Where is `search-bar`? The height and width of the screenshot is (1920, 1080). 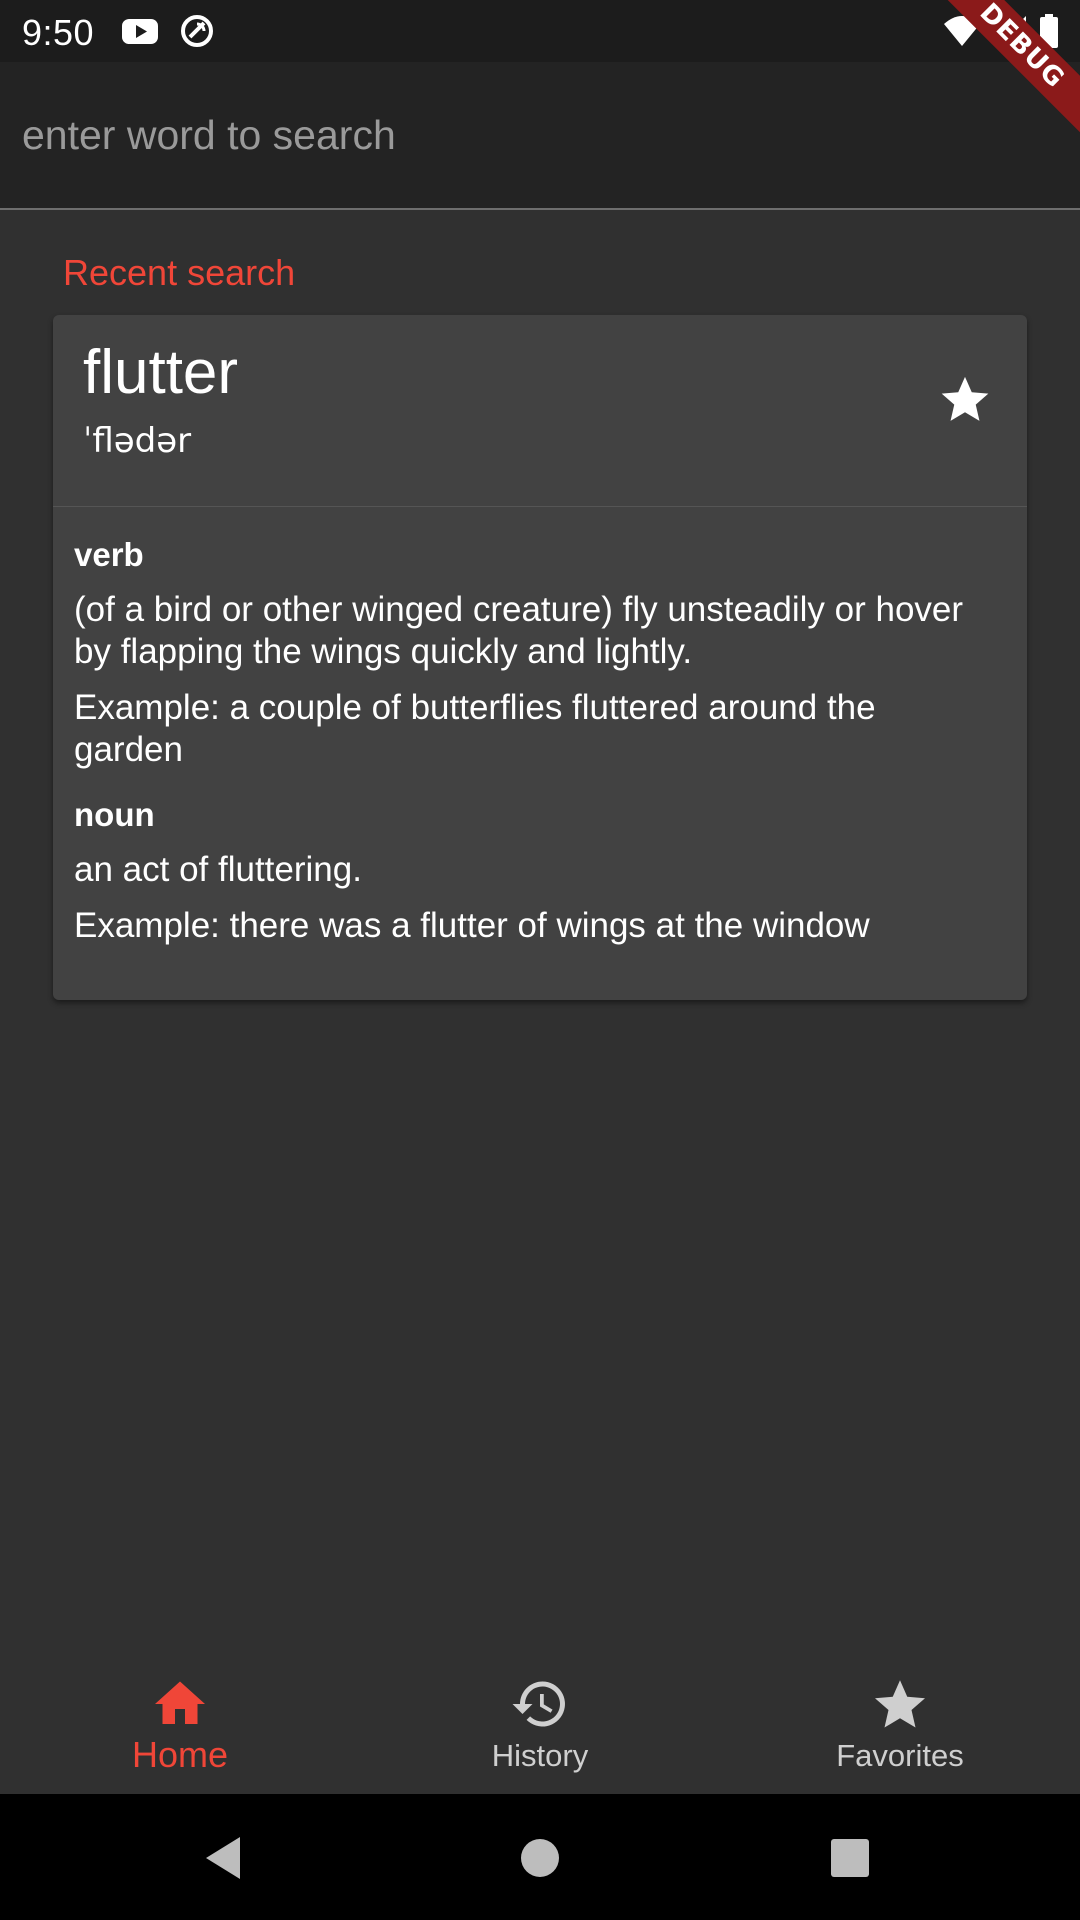 search-bar is located at coordinates (540, 136).